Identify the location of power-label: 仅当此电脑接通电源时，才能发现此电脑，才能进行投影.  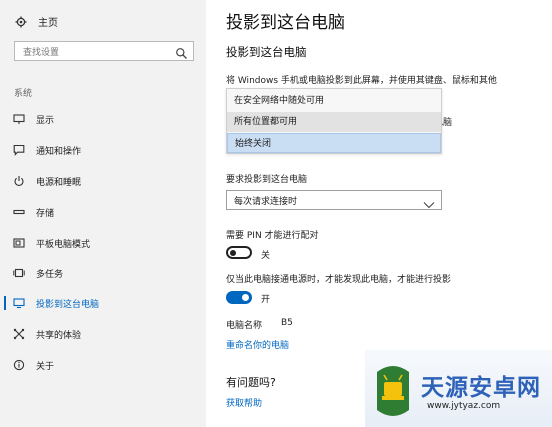
(339, 280).